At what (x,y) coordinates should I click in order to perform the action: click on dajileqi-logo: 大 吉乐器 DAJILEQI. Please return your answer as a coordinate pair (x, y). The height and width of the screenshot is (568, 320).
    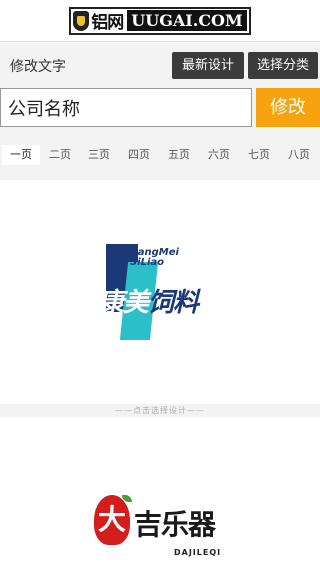
    Looking at the image, I should click on (162, 530).